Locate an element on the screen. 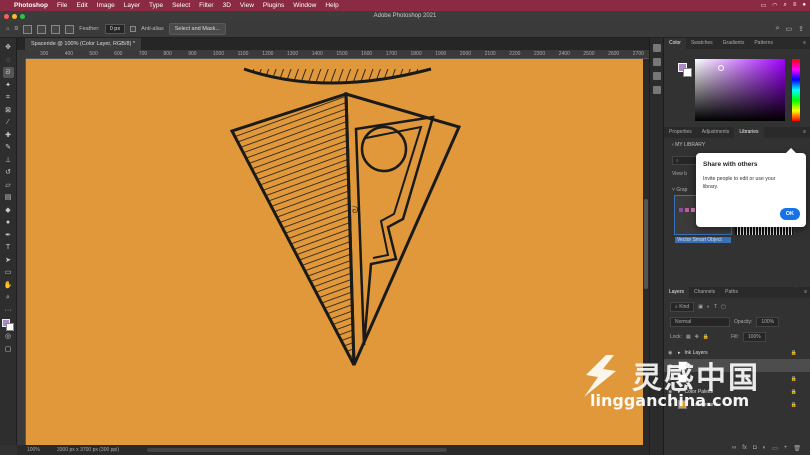 The image size is (810, 455). tab-gradients: Gradients is located at coordinates (734, 43).